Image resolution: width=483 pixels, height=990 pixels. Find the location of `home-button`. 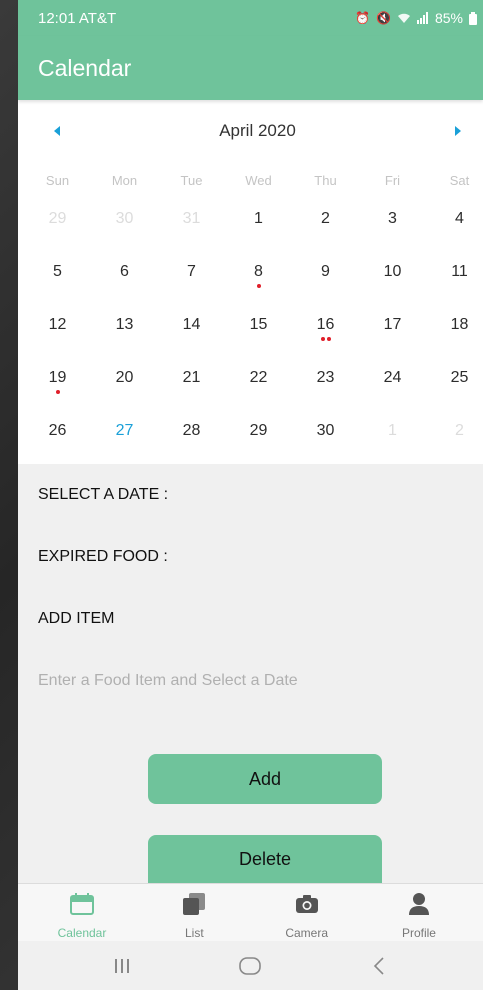

home-button is located at coordinates (250, 966).